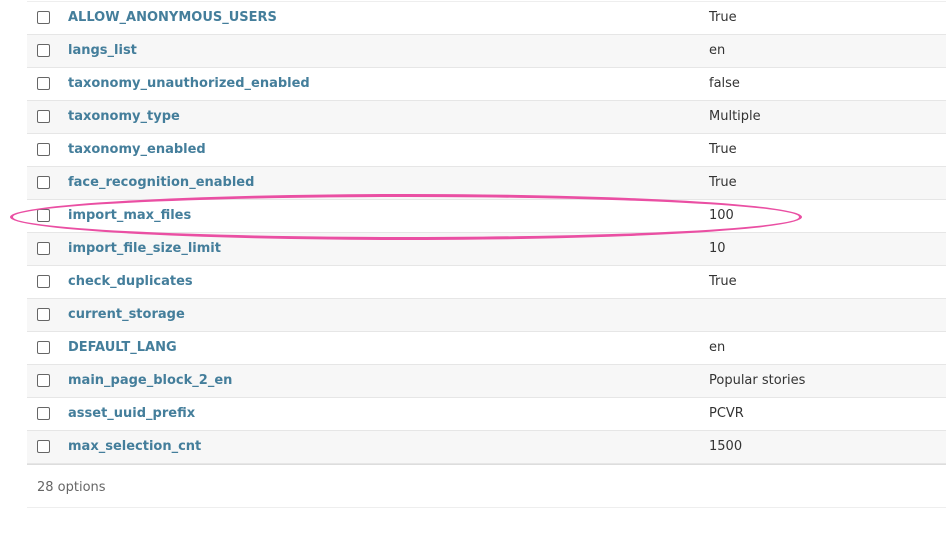  I want to click on table-row: check_duplicates True, so click(486, 282).